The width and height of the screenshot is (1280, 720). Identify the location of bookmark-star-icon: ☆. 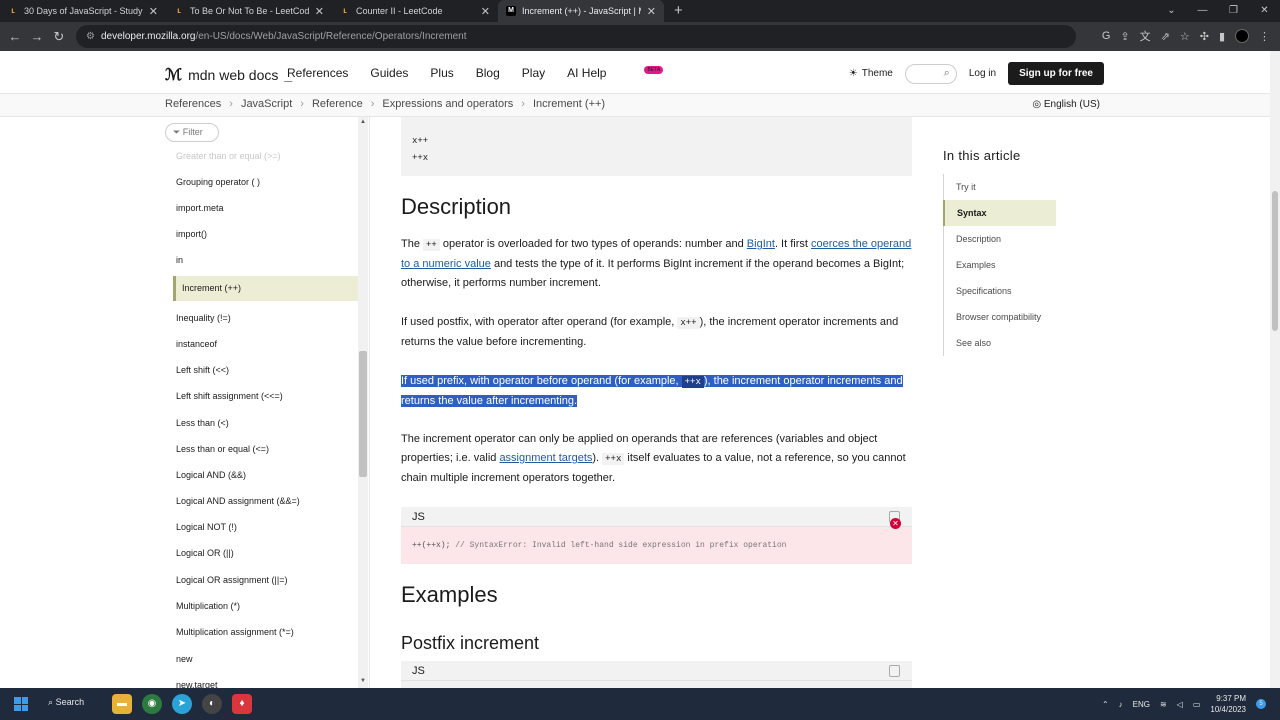
(1185, 36).